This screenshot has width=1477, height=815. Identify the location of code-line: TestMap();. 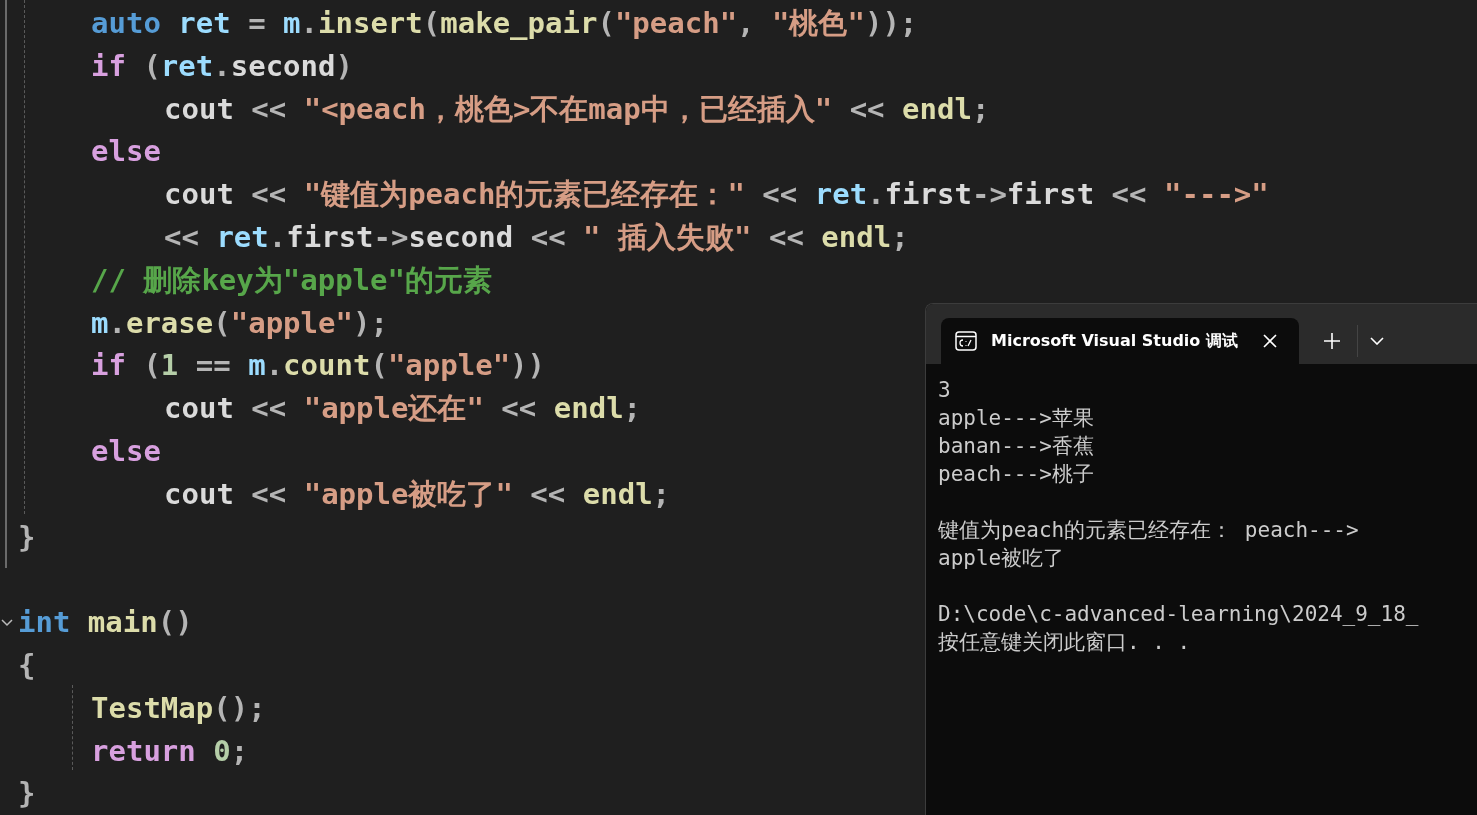
(178, 707).